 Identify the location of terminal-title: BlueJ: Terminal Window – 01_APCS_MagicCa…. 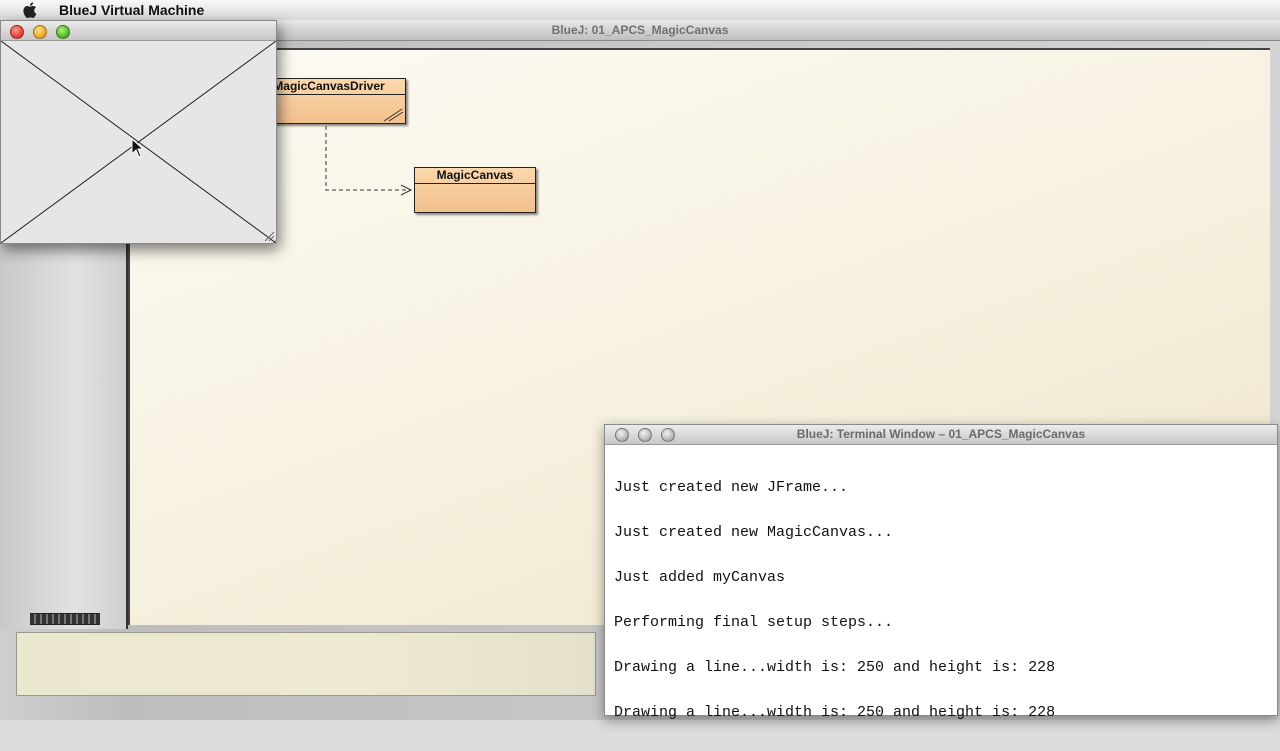
(941, 434).